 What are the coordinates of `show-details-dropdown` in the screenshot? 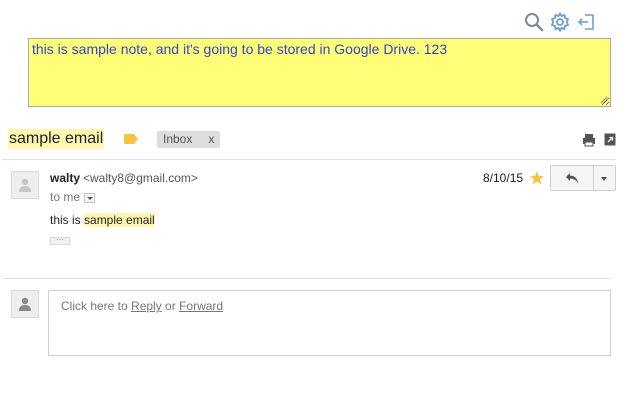 It's located at (89, 198).